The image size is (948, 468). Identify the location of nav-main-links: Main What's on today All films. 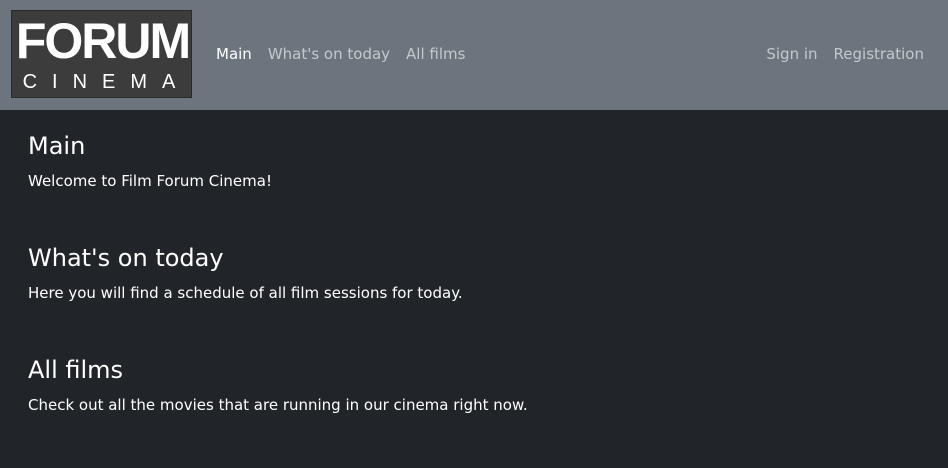
(340, 54).